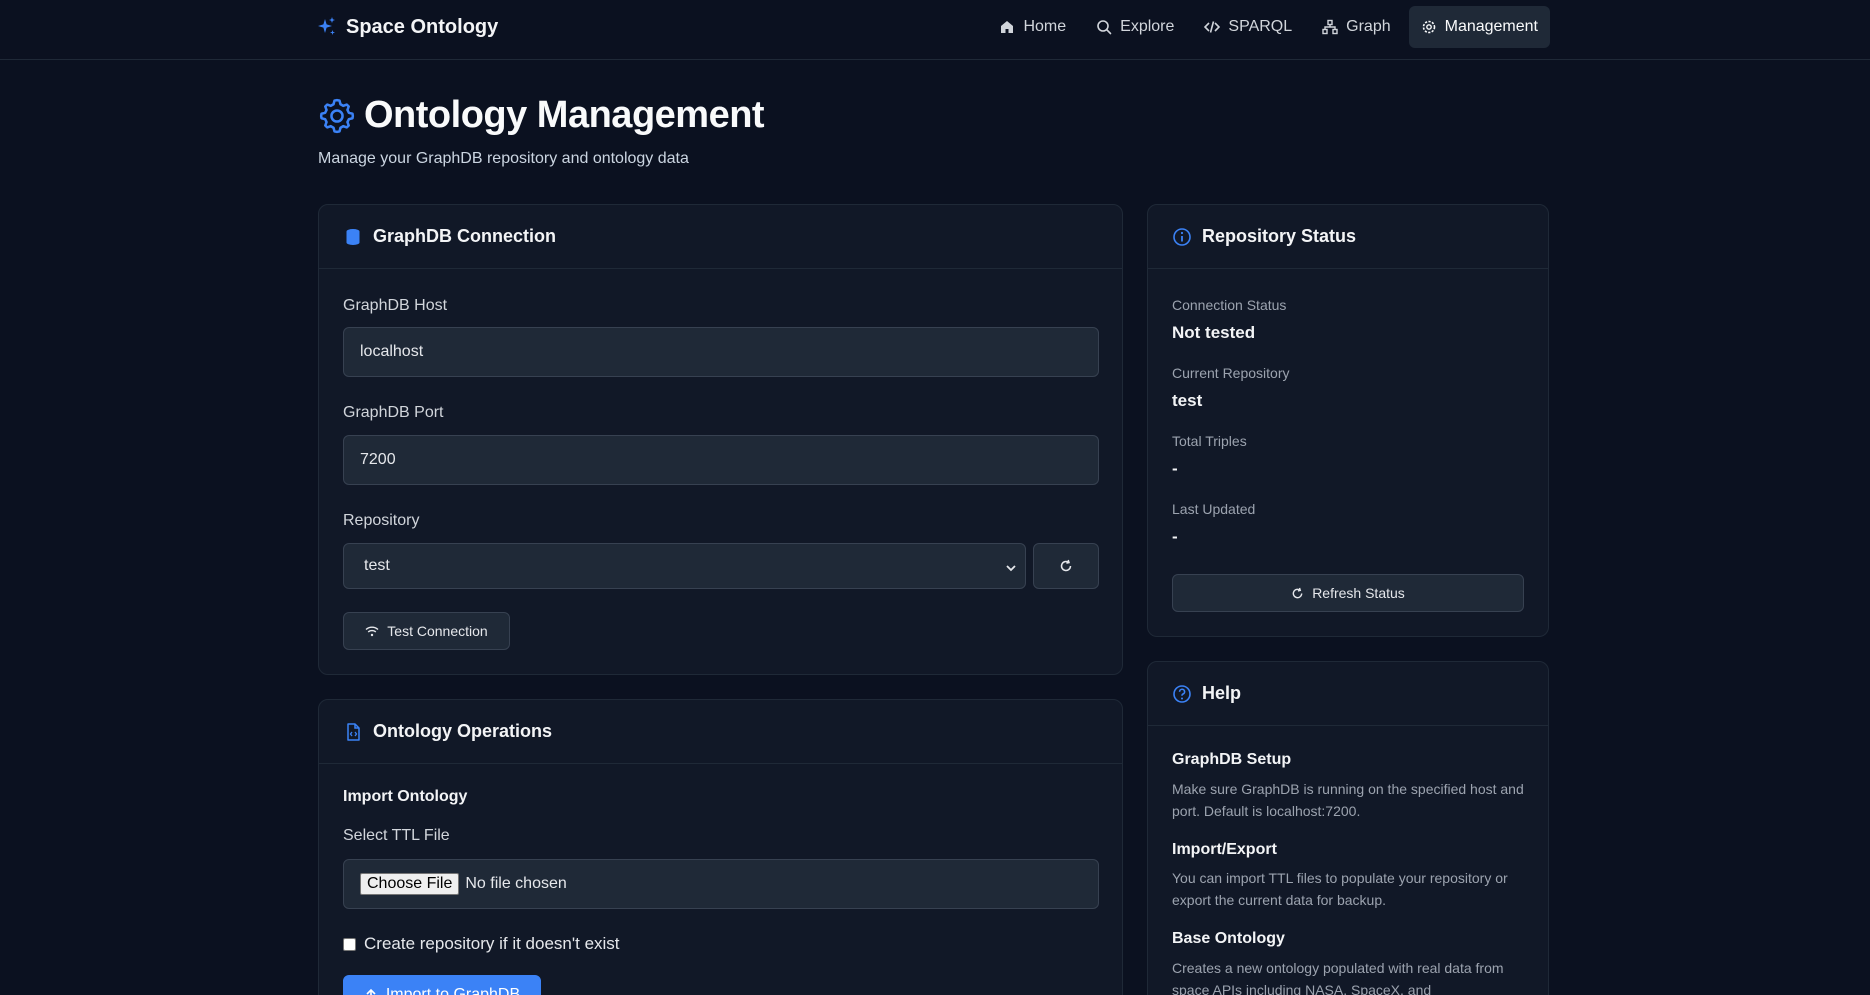  What do you see at coordinates (437, 631) in the screenshot?
I see `button-label: Test Connection` at bounding box center [437, 631].